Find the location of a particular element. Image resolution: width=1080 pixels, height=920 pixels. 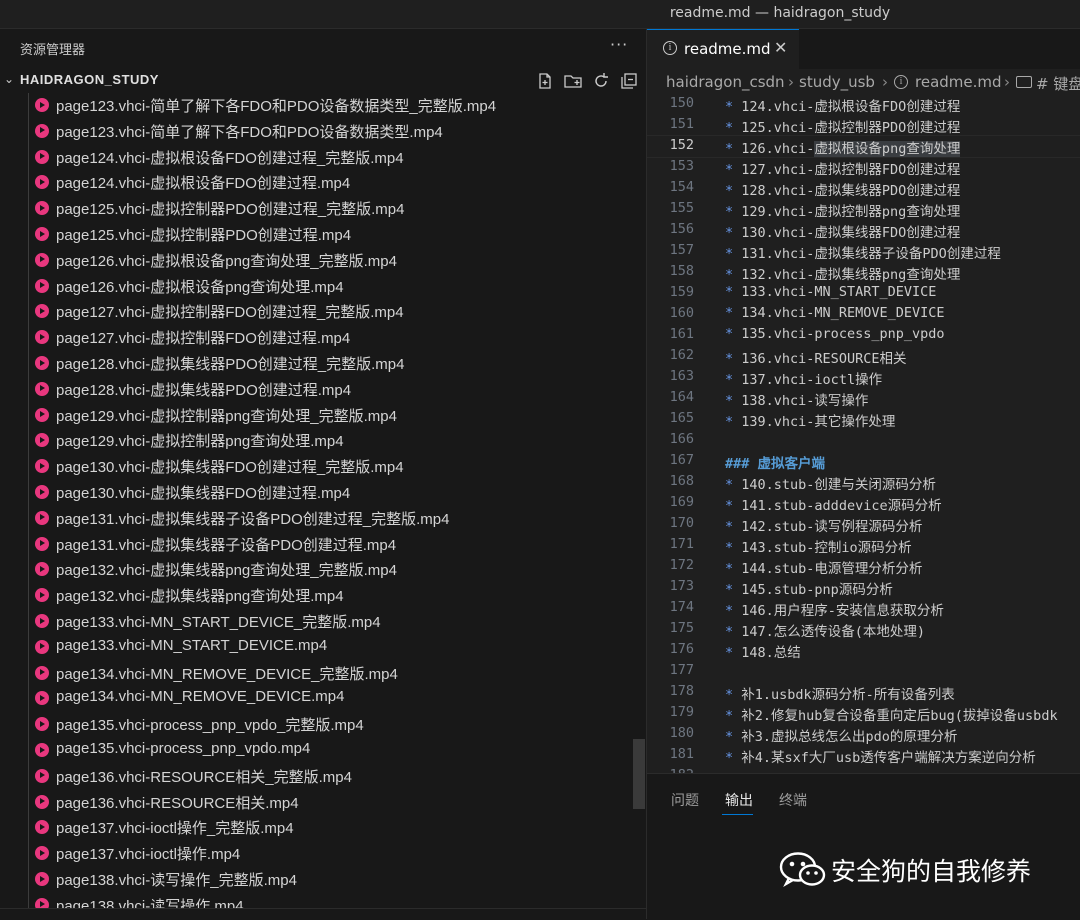

file-item: page132.vhci-虚拟集线器png查询处理.mp4 is located at coordinates (323, 596).